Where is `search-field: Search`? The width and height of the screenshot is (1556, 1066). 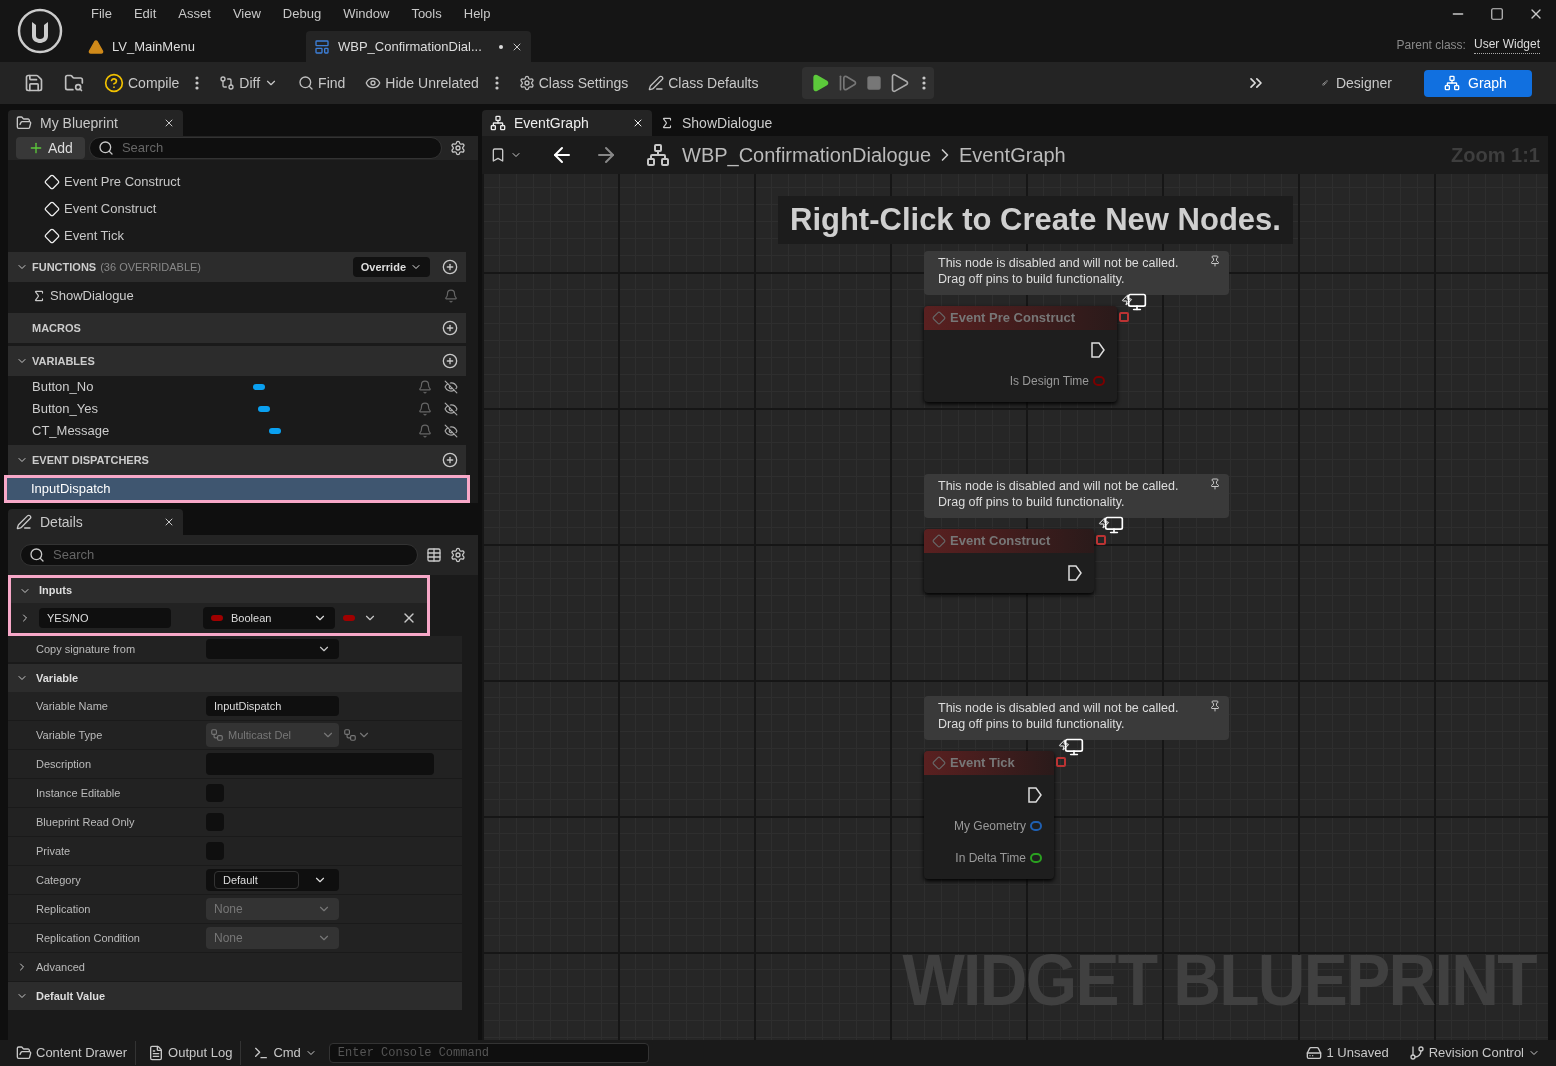 search-field: Search is located at coordinates (277, 148).